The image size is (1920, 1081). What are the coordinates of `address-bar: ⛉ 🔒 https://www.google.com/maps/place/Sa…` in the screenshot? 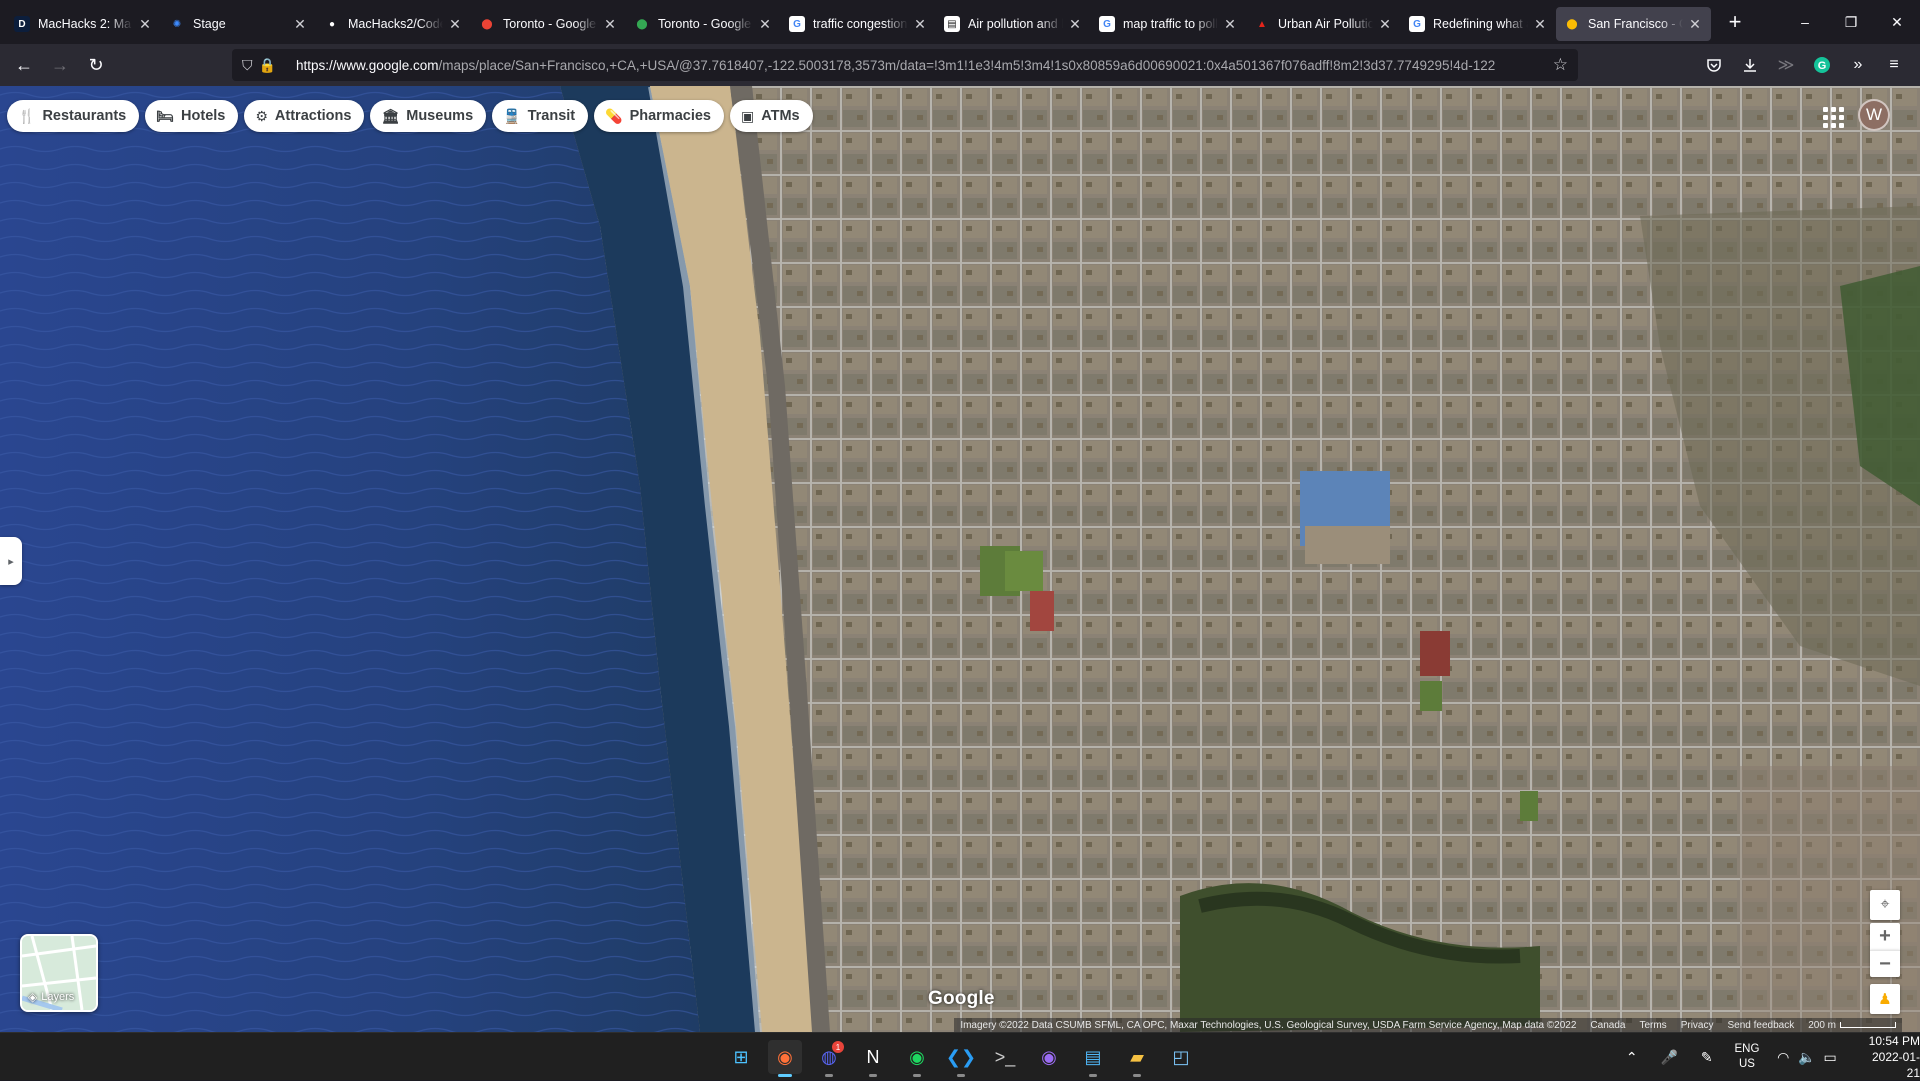 It's located at (905, 65).